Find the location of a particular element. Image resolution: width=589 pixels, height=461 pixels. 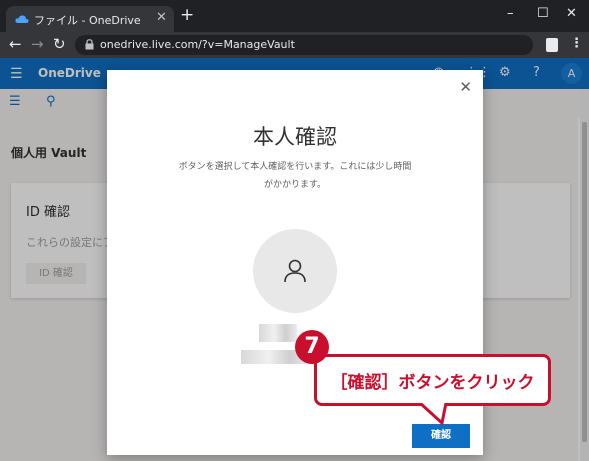

reload-icon: ↻ is located at coordinates (59, 44).